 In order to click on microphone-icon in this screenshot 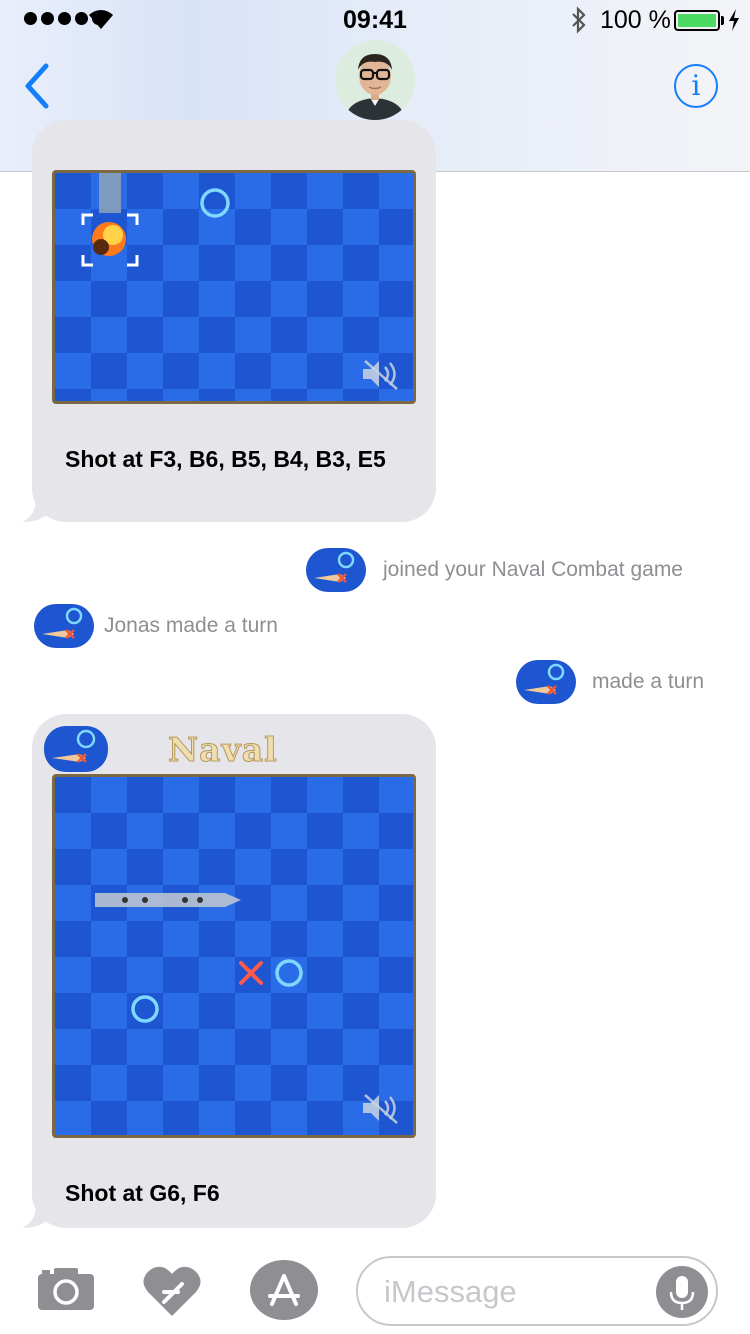, I will do `click(682, 1292)`.